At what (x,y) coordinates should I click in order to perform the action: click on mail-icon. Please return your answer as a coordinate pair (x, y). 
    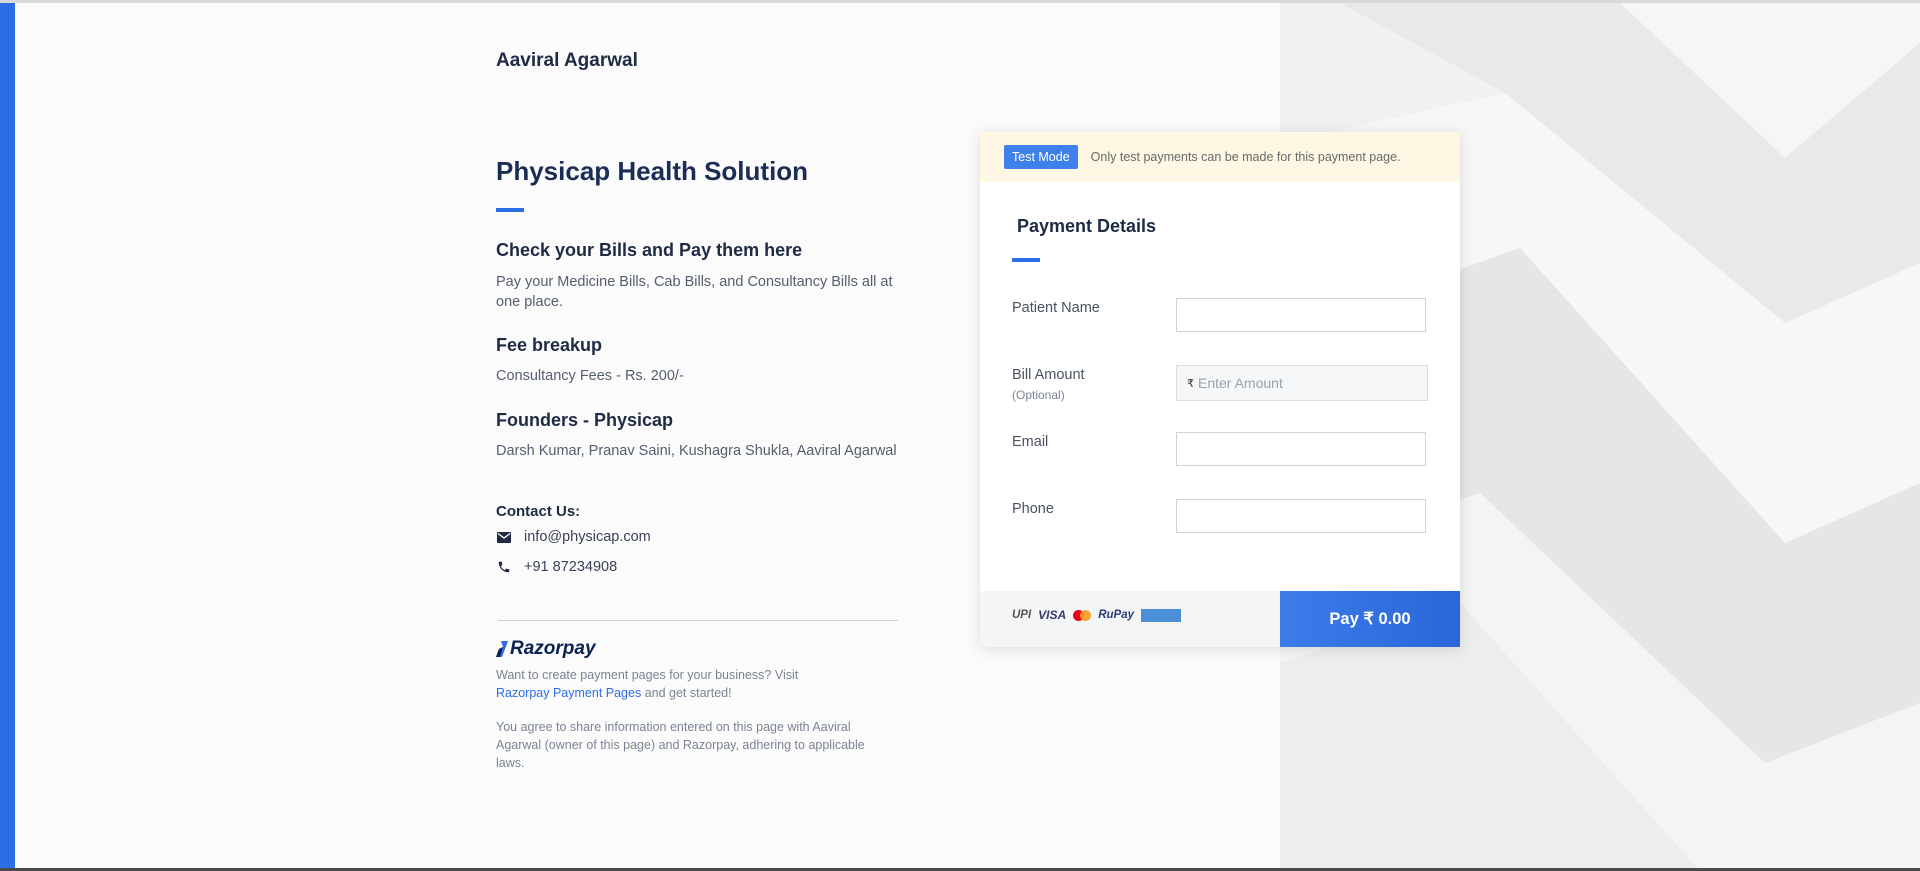
    Looking at the image, I should click on (504, 537).